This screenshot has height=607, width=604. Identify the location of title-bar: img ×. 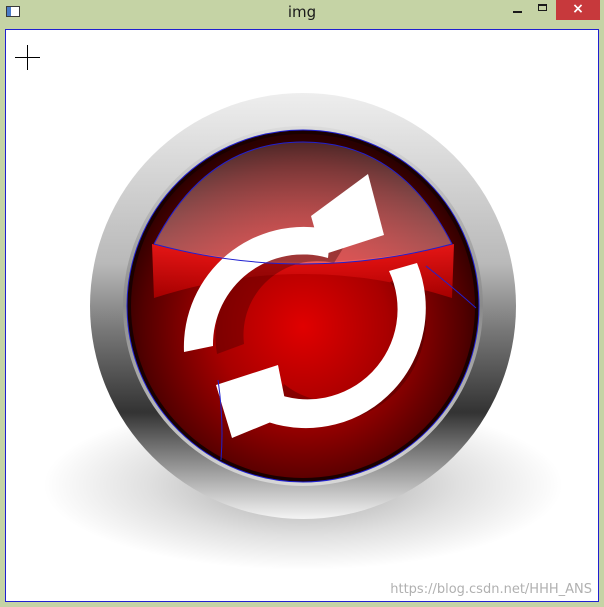
(302, 13).